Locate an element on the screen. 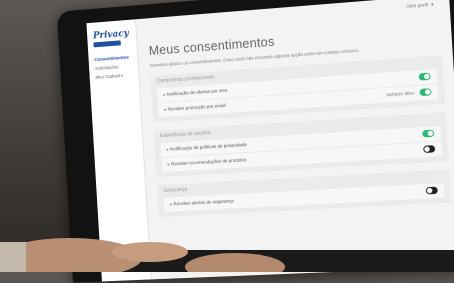 This screenshot has width=454, height=283. sleeve is located at coordinates (13, 257).